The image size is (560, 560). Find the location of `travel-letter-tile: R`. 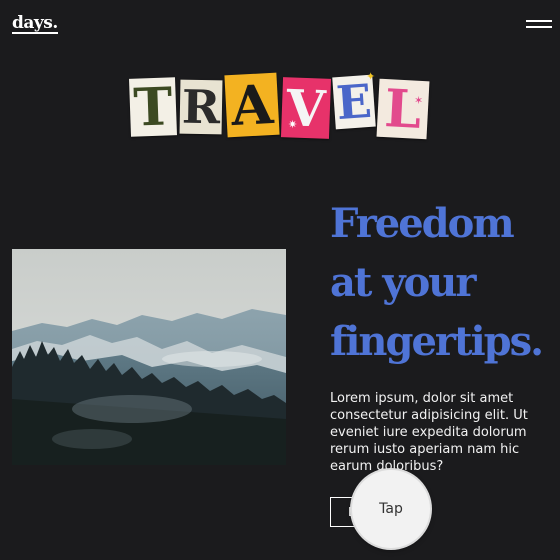

travel-letter-tile: R is located at coordinates (201, 107).